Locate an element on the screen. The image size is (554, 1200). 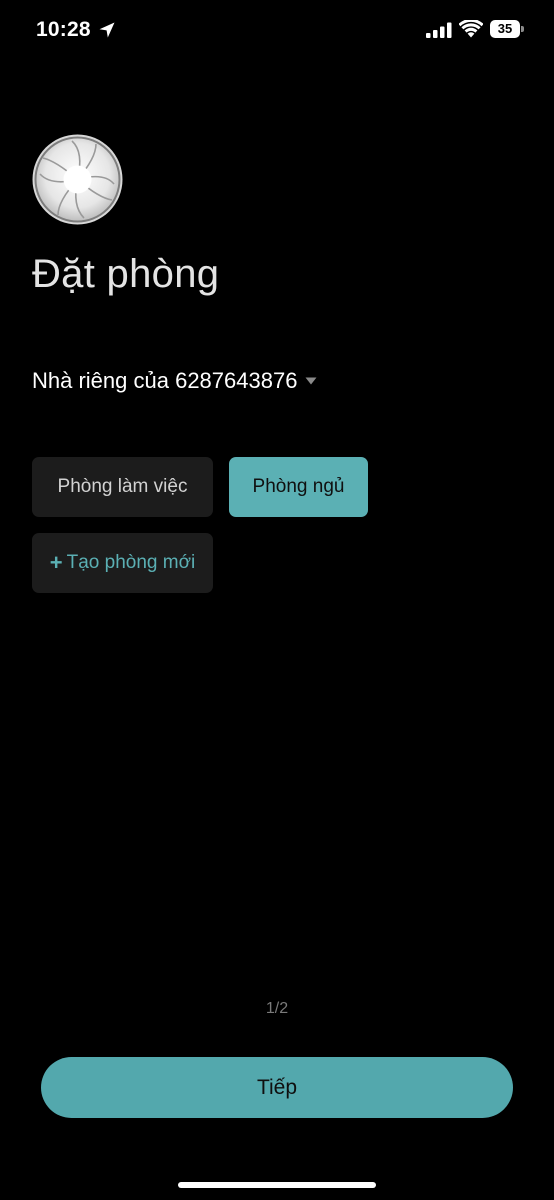
wifi-icon is located at coordinates (471, 29).